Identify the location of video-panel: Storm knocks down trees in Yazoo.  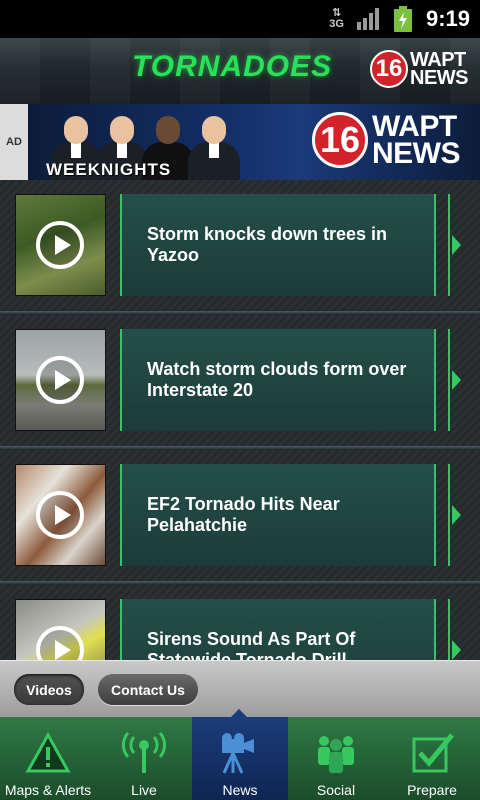
(278, 245).